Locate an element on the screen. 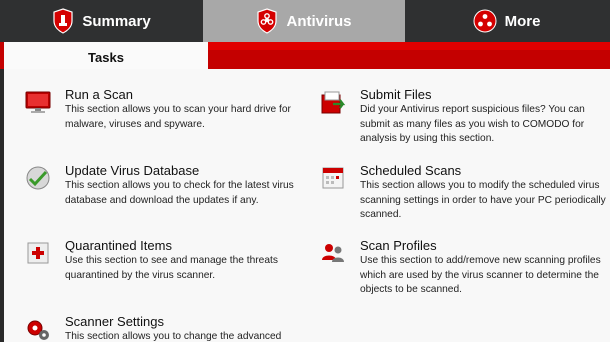 This screenshot has height=342, width=610. tab-summary: Summary is located at coordinates (101, 21).